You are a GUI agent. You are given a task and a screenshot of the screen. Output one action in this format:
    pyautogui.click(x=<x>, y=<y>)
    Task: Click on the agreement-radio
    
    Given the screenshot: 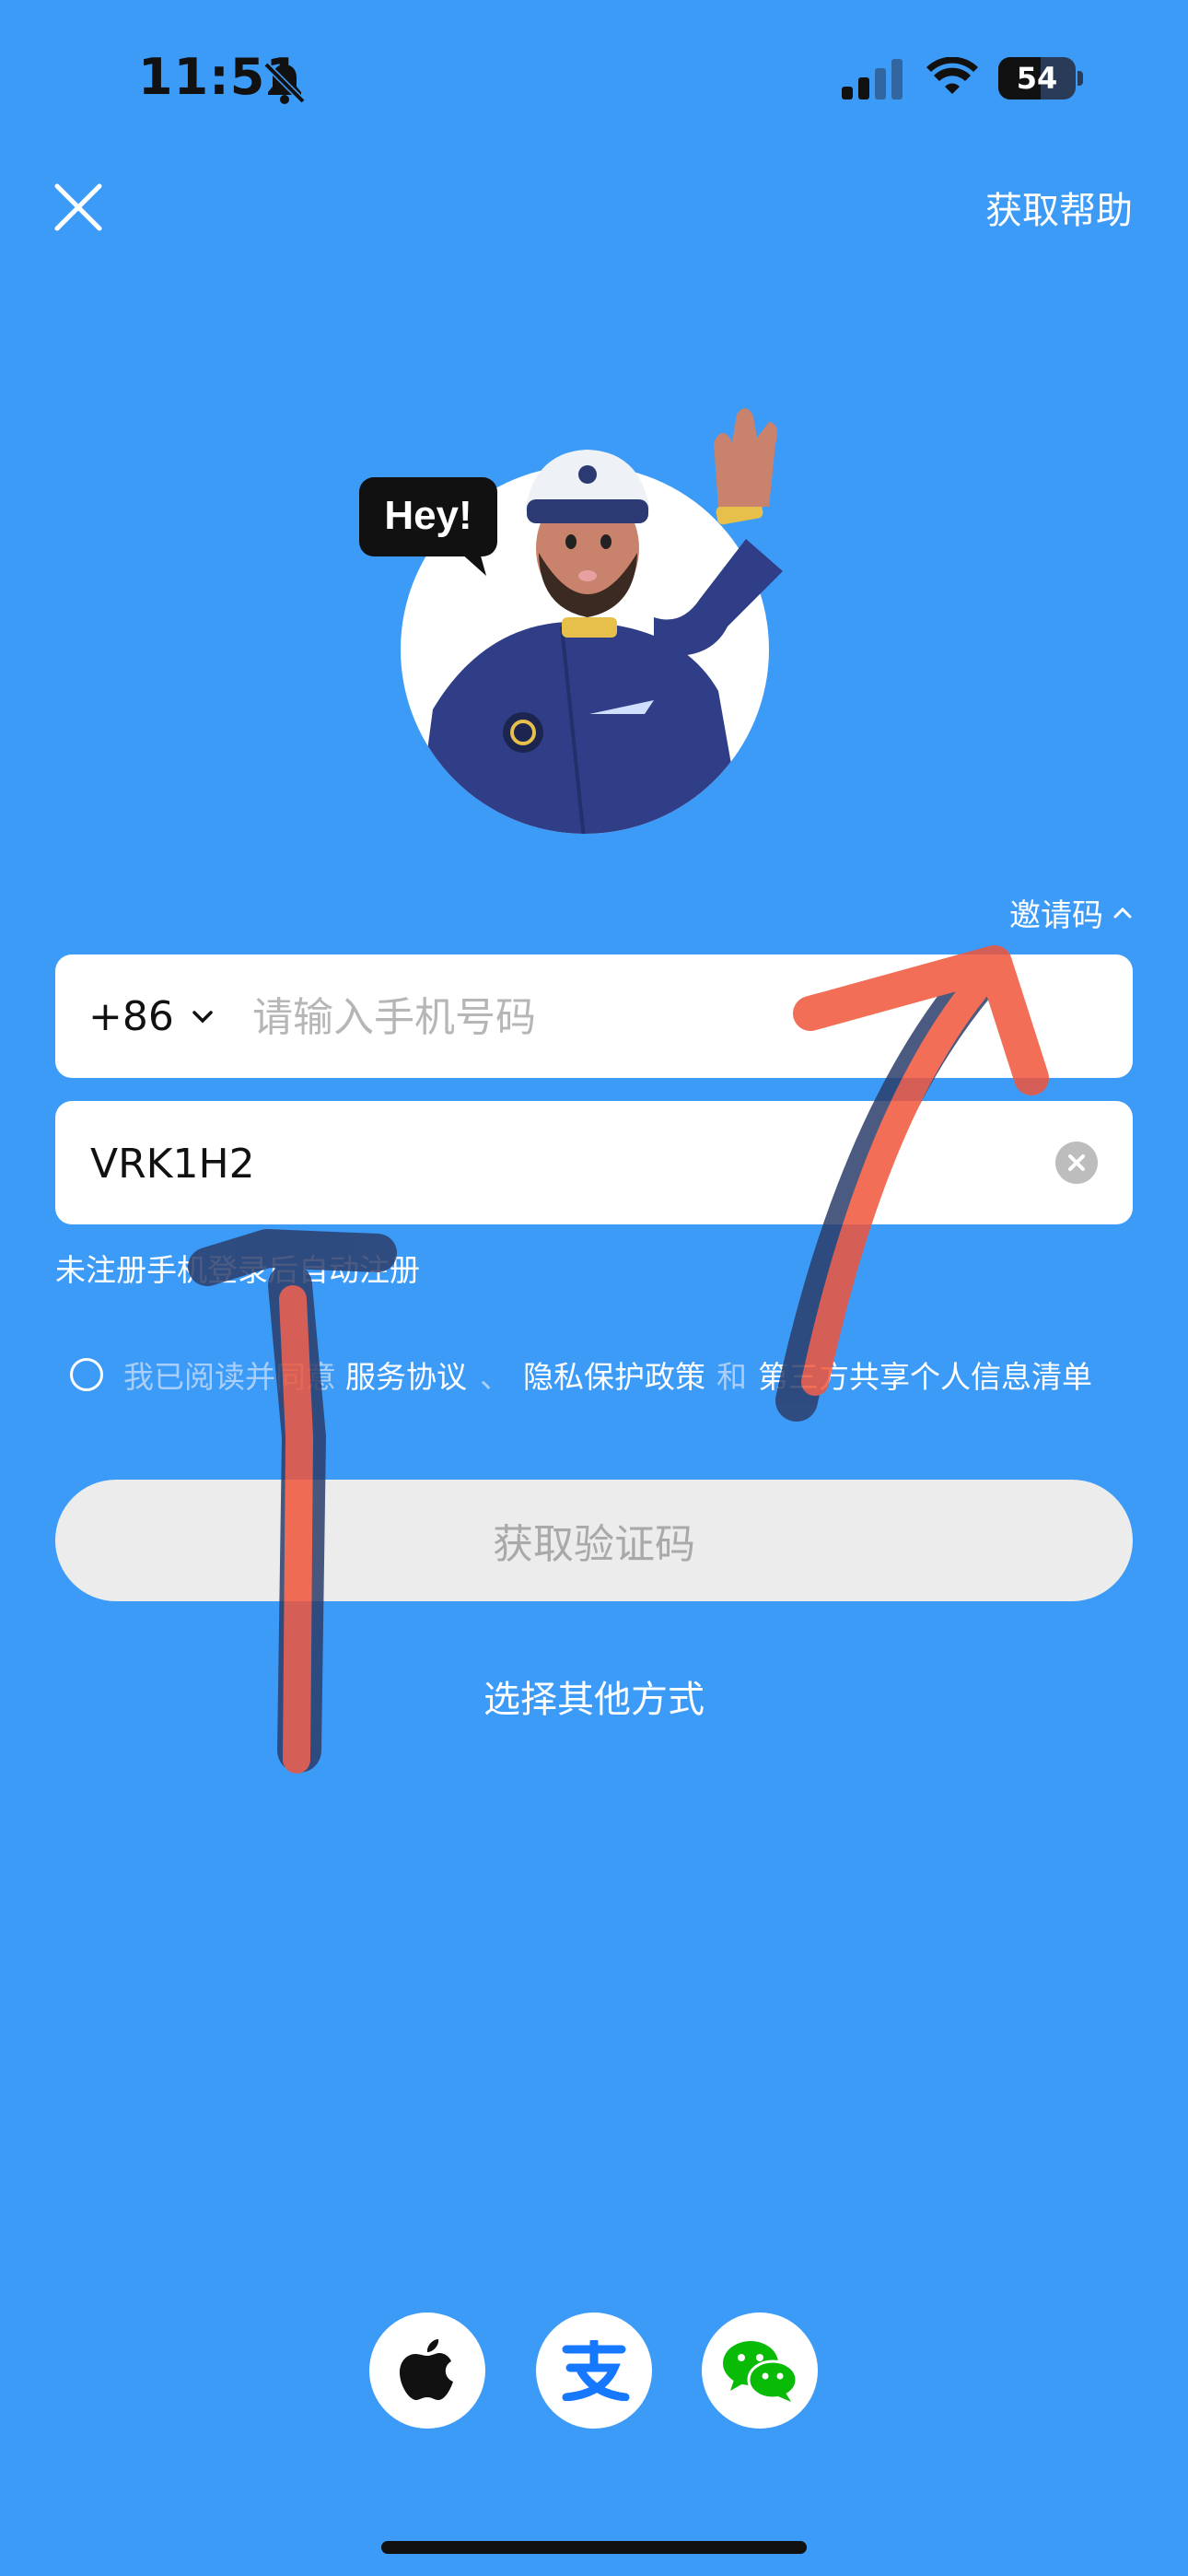 What is the action you would take?
    pyautogui.click(x=86, y=1374)
    